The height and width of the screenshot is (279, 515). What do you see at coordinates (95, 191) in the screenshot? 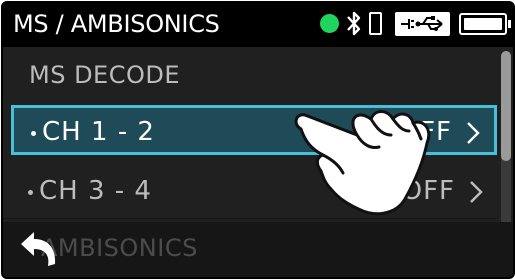
I see `menu-item-label: CH 3 - 4` at bounding box center [95, 191].